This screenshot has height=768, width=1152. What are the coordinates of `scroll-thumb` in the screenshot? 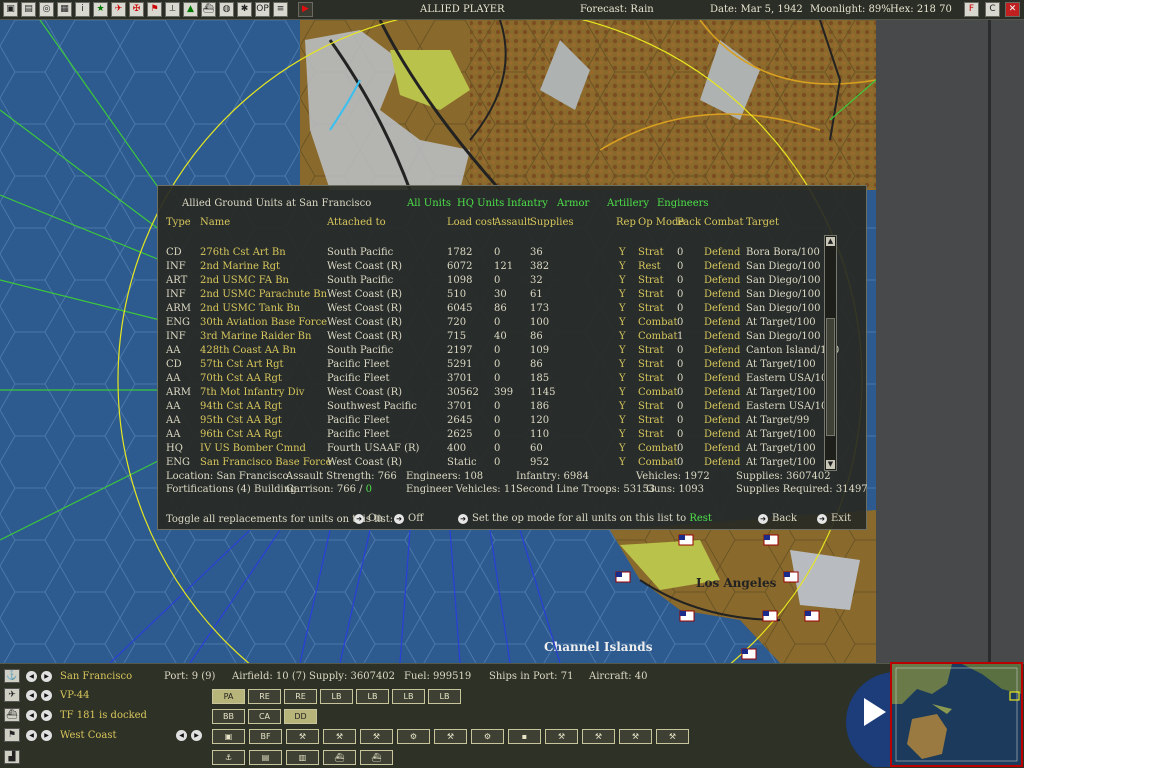 It's located at (830, 377).